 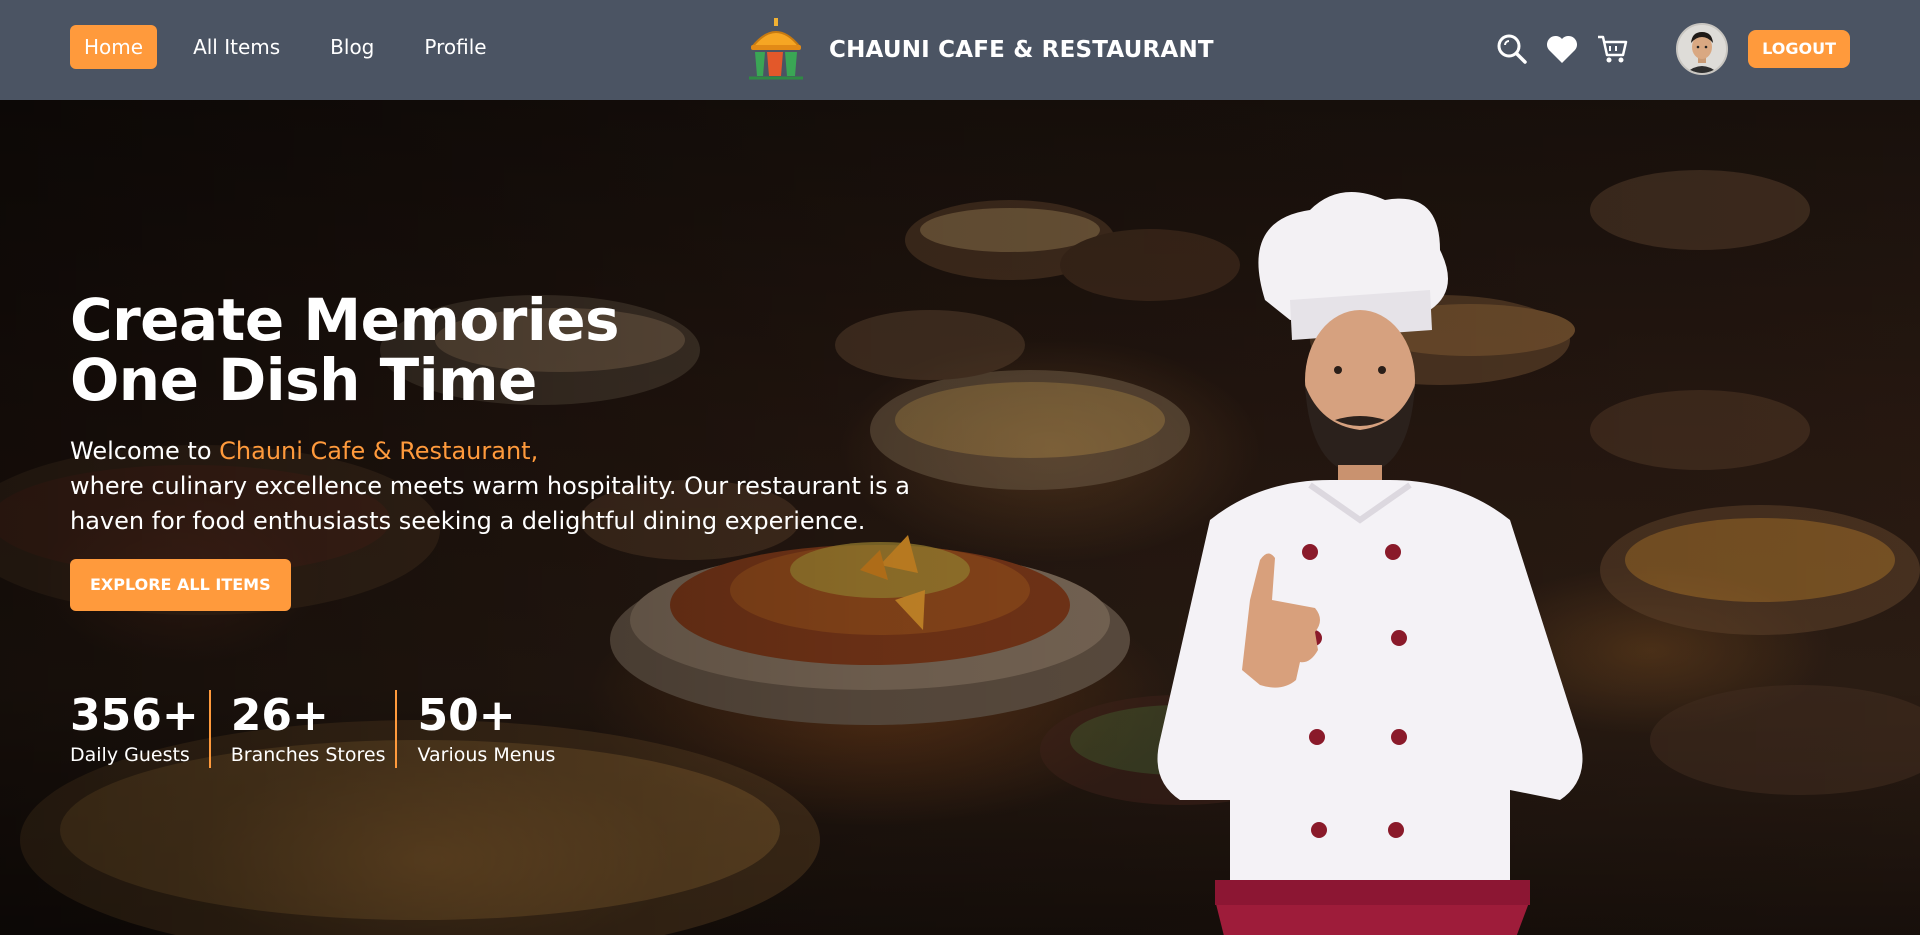 I want to click on main-nav: Home All Items Blog Profile, so click(x=285, y=47).